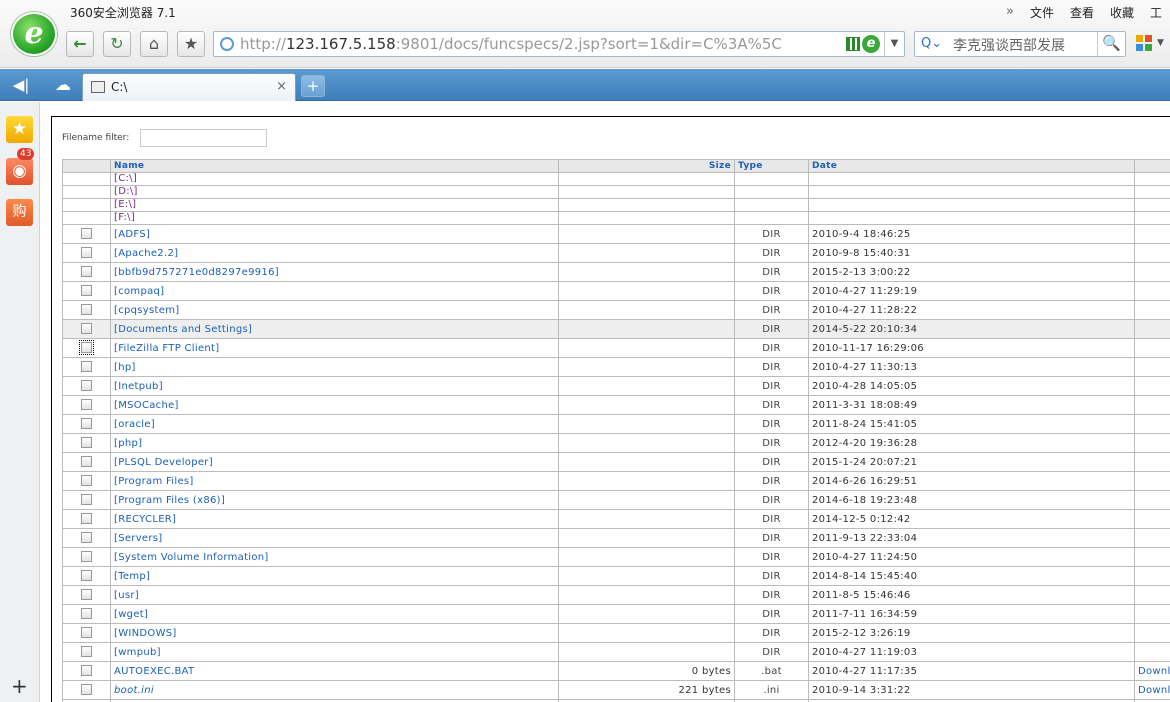 The width and height of the screenshot is (1170, 702). What do you see at coordinates (117, 44) in the screenshot?
I see `refresh-button: ↻` at bounding box center [117, 44].